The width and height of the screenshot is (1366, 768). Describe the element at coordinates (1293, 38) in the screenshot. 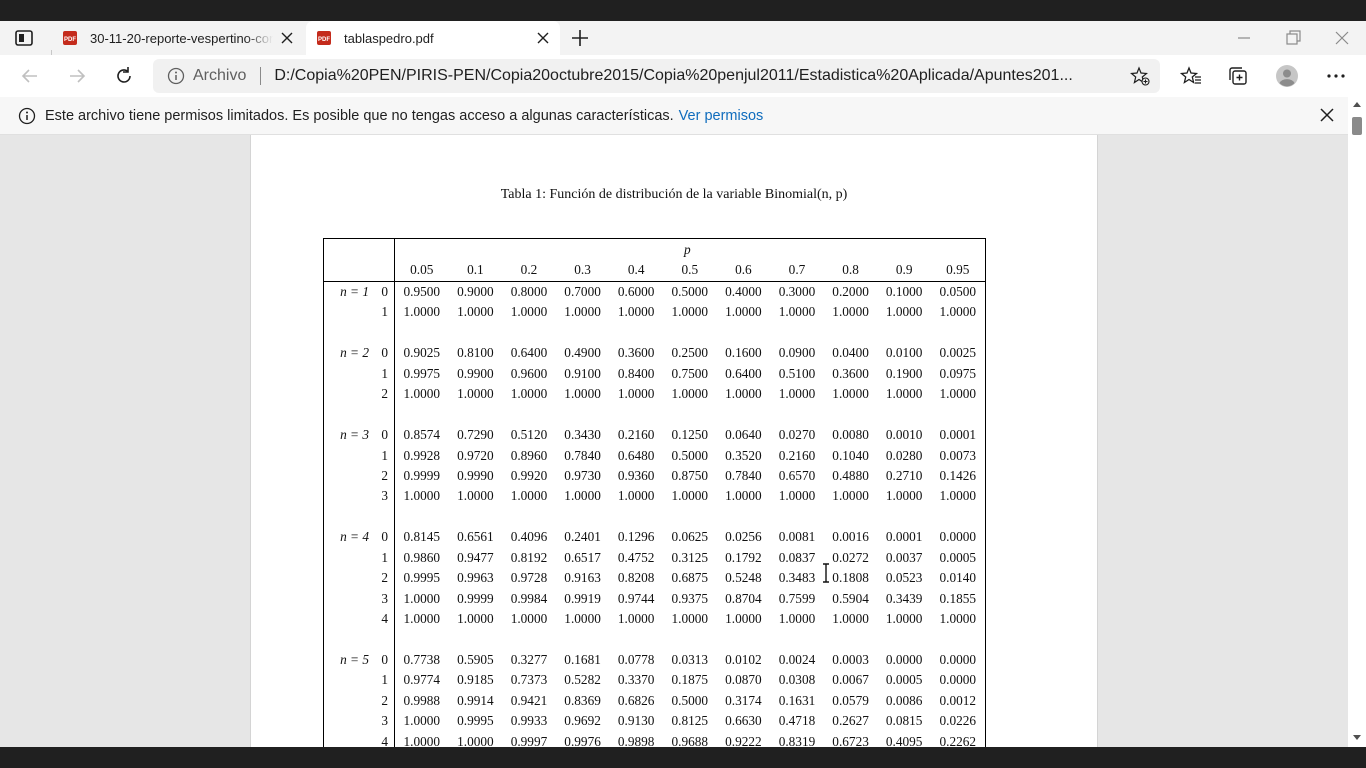

I see `restore-icon` at that location.